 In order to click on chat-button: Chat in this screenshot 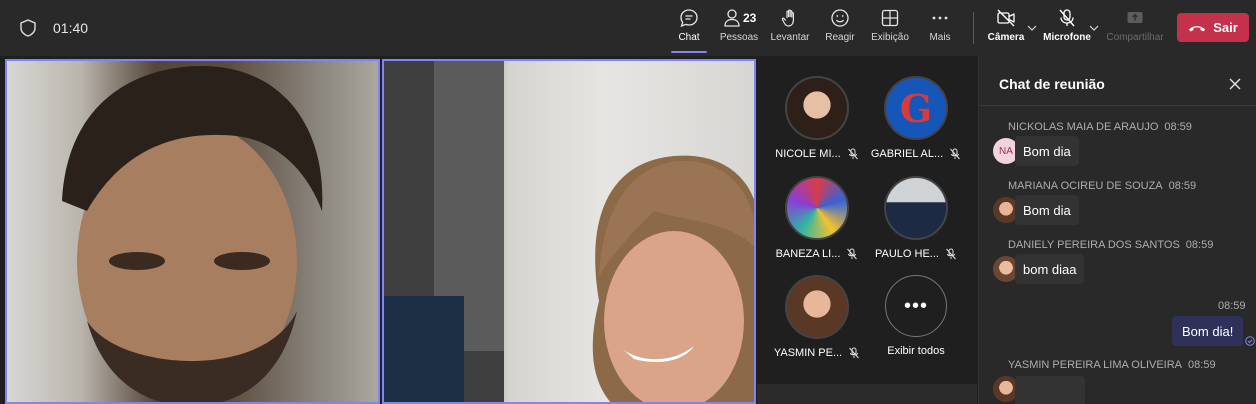, I will do `click(689, 30)`.